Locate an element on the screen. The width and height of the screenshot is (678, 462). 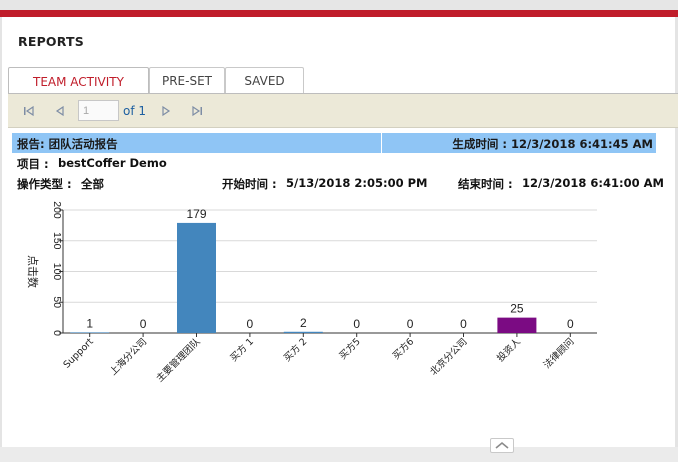
y-axis-label: 点击数 is located at coordinates (32, 271).